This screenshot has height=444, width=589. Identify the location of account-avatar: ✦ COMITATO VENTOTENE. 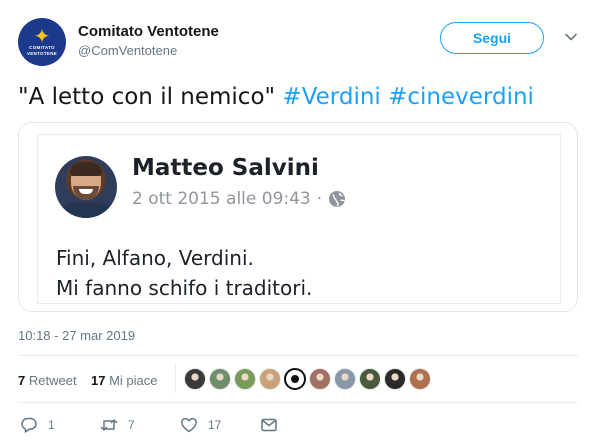
(42, 42).